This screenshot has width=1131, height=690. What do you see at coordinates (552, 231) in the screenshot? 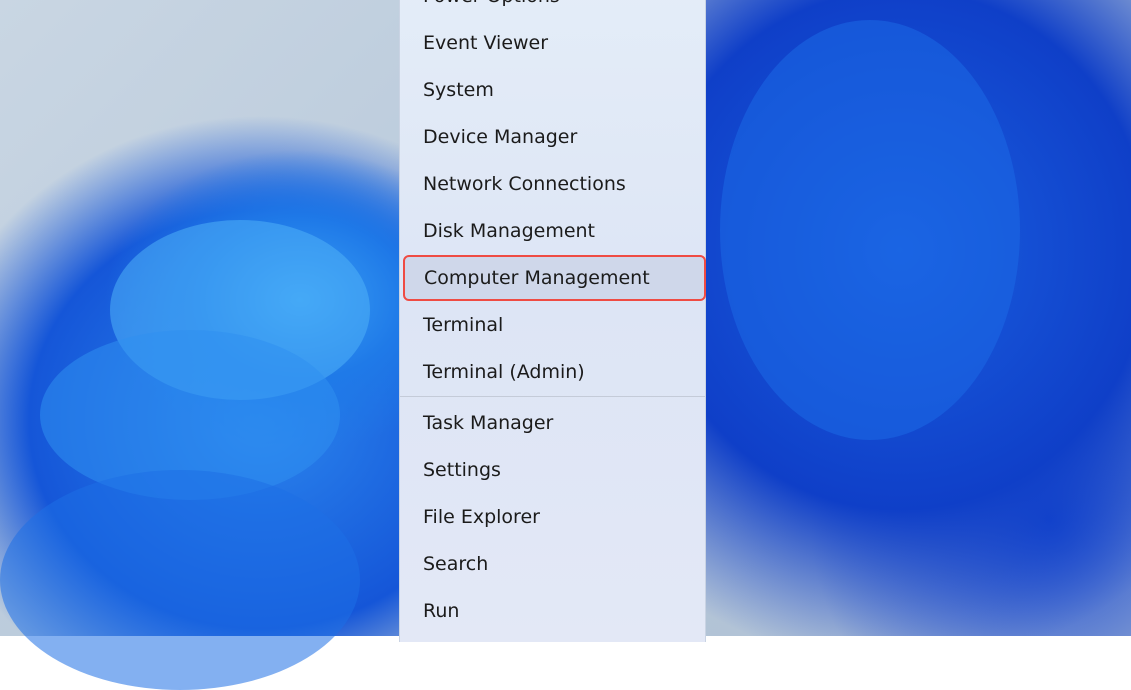
I see `menu-item-disk-management: Disk Management` at bounding box center [552, 231].